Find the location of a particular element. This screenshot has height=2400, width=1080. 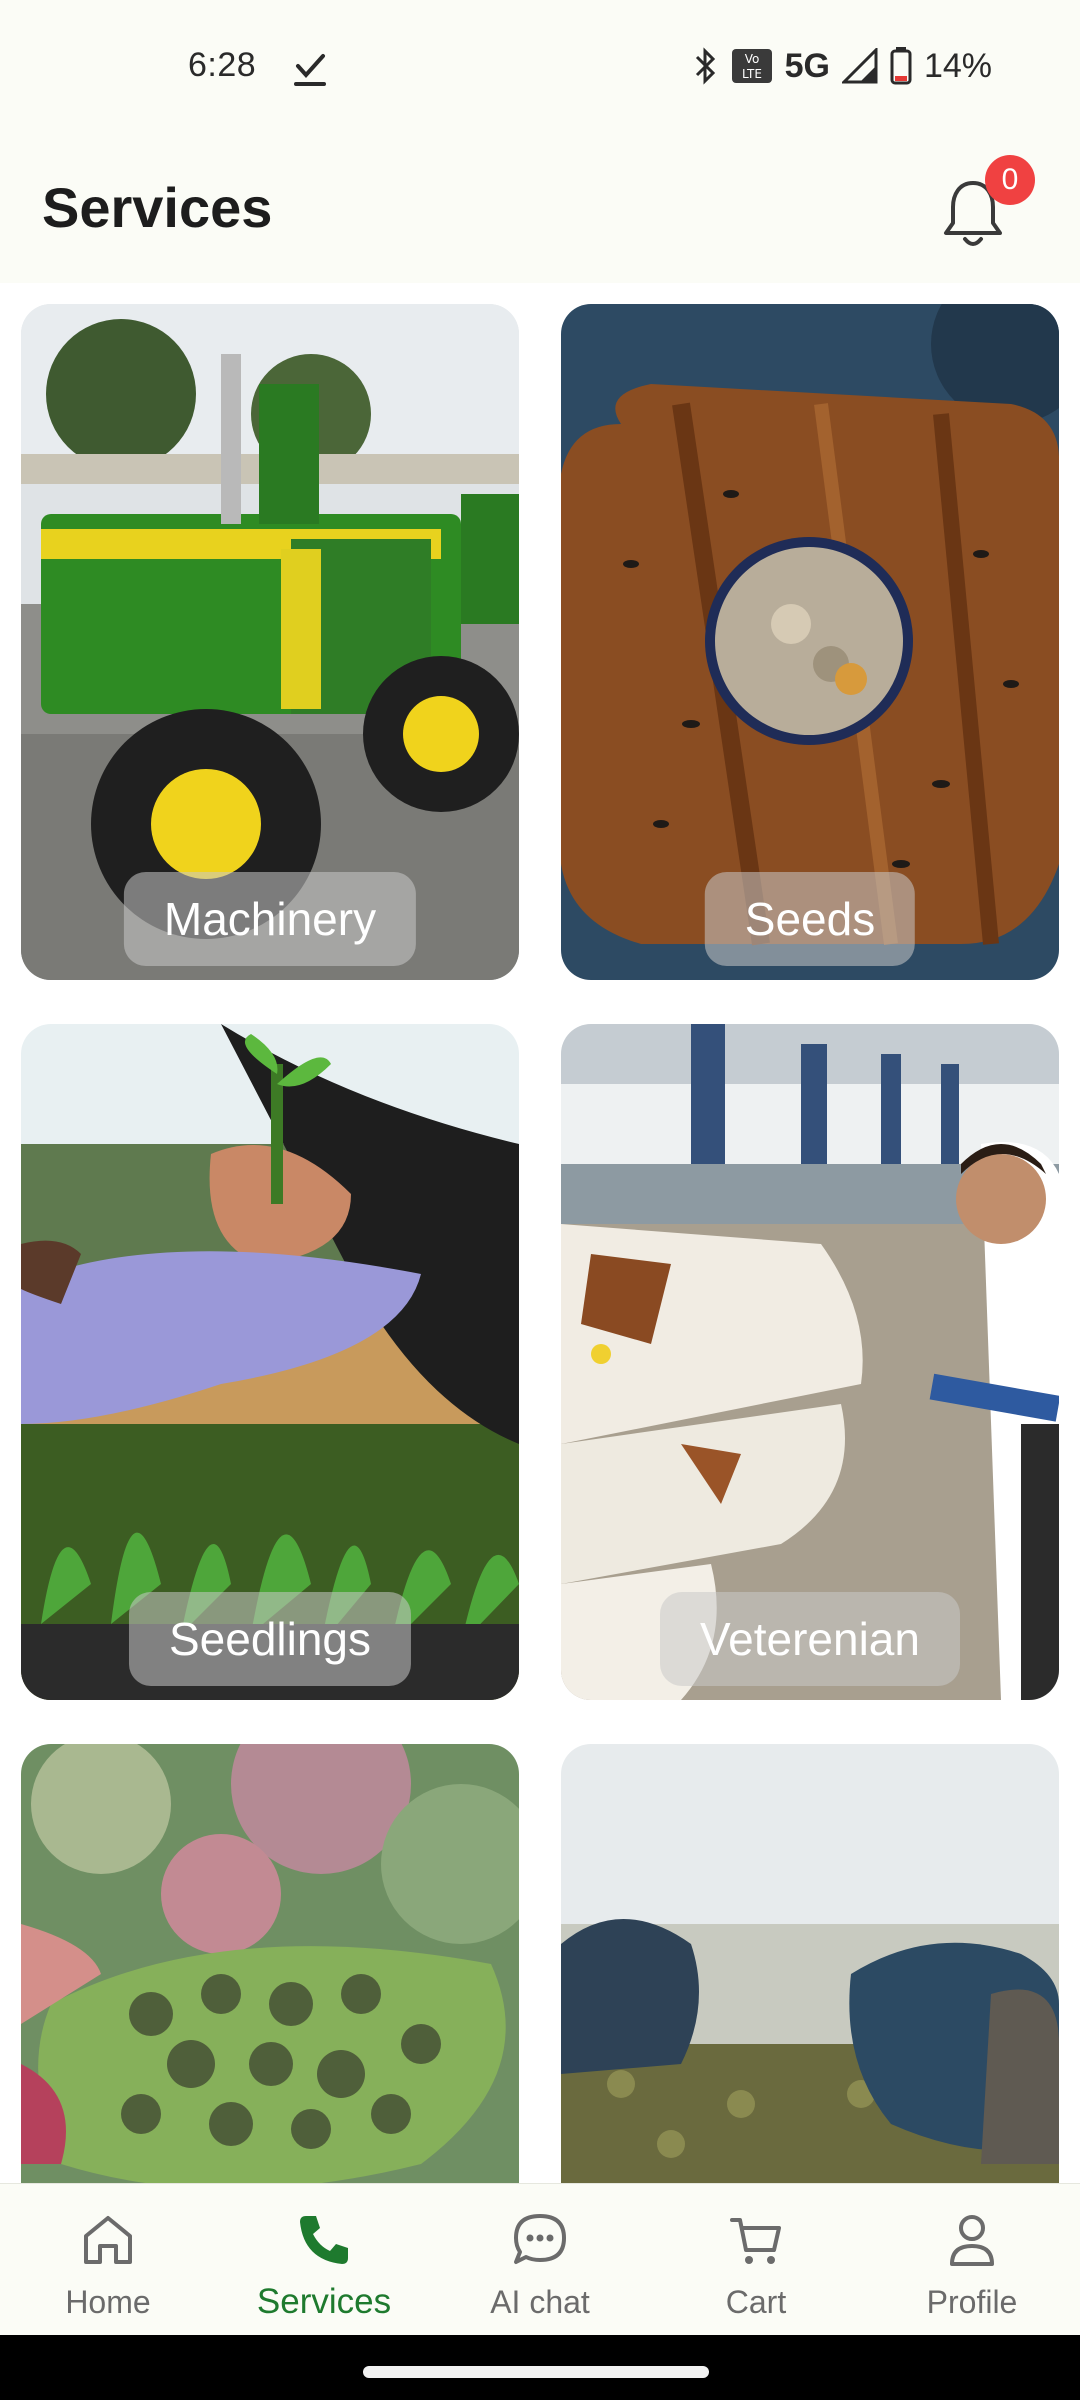

notification-badge: 0 is located at coordinates (1010, 180).